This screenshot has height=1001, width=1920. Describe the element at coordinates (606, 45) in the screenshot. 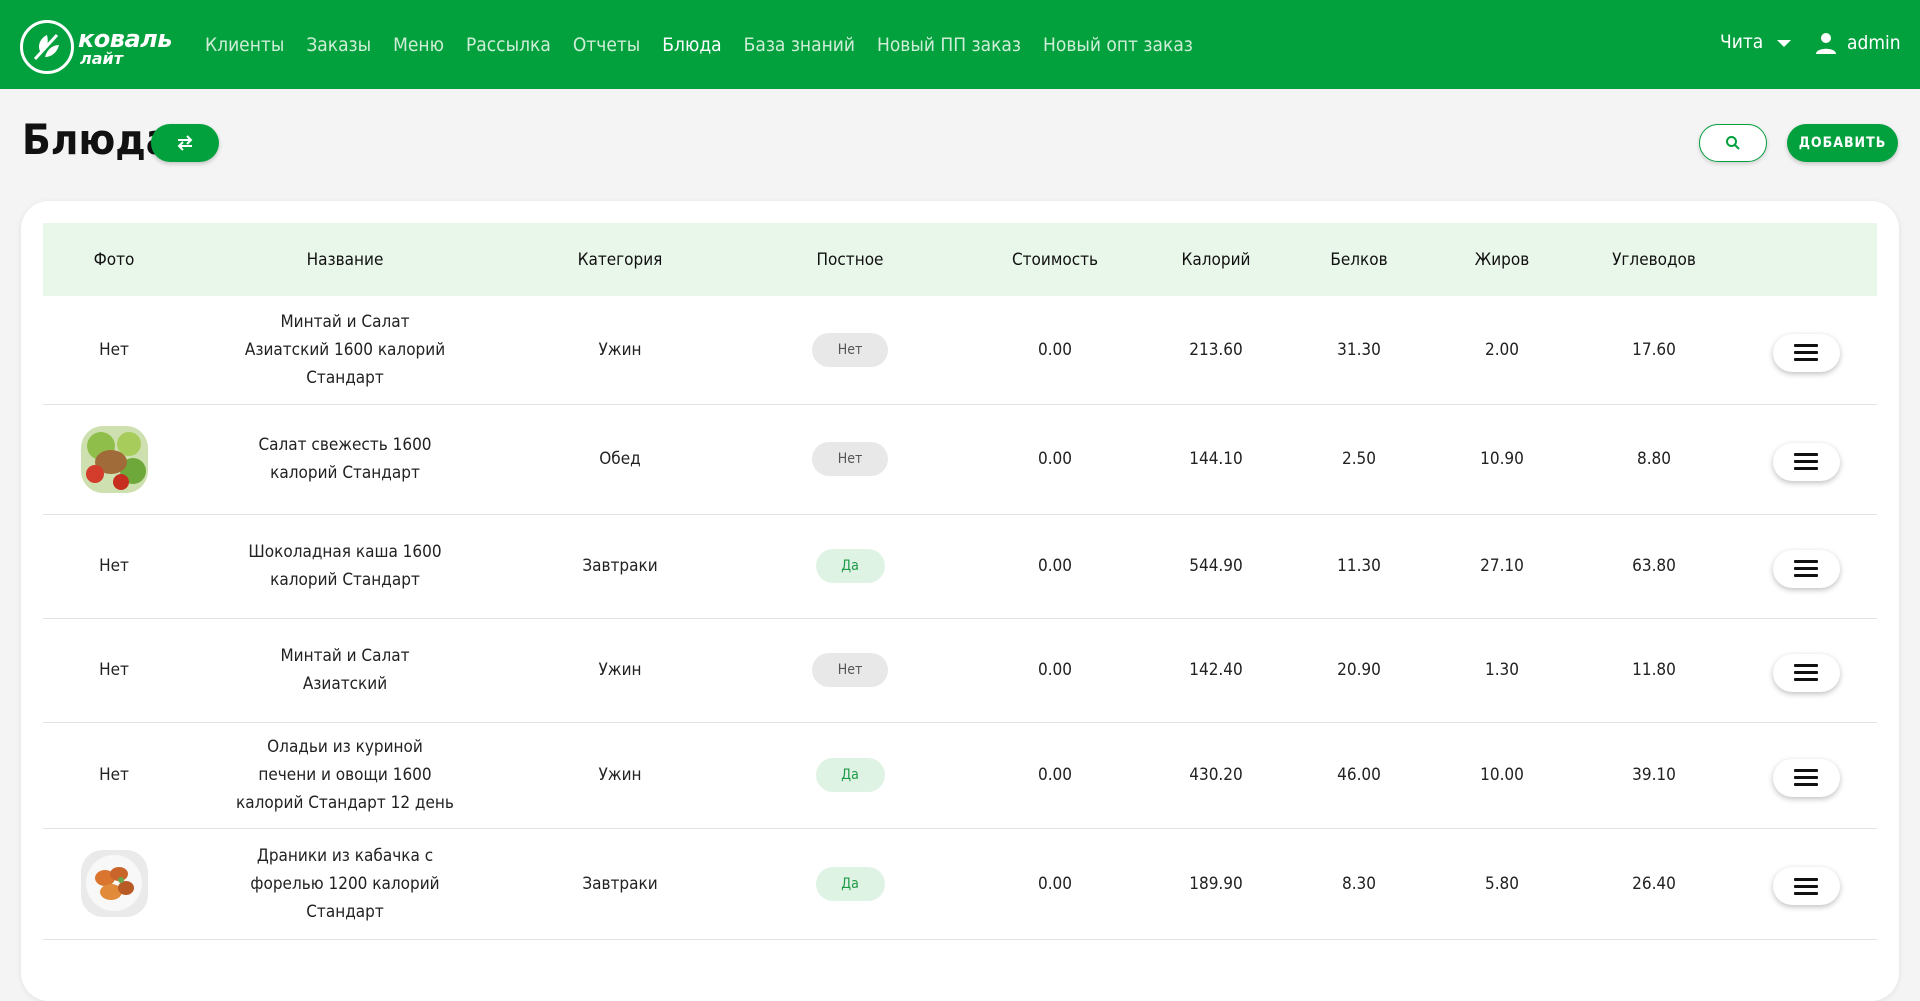

I see `nav-item-reports: Отчеты` at that location.